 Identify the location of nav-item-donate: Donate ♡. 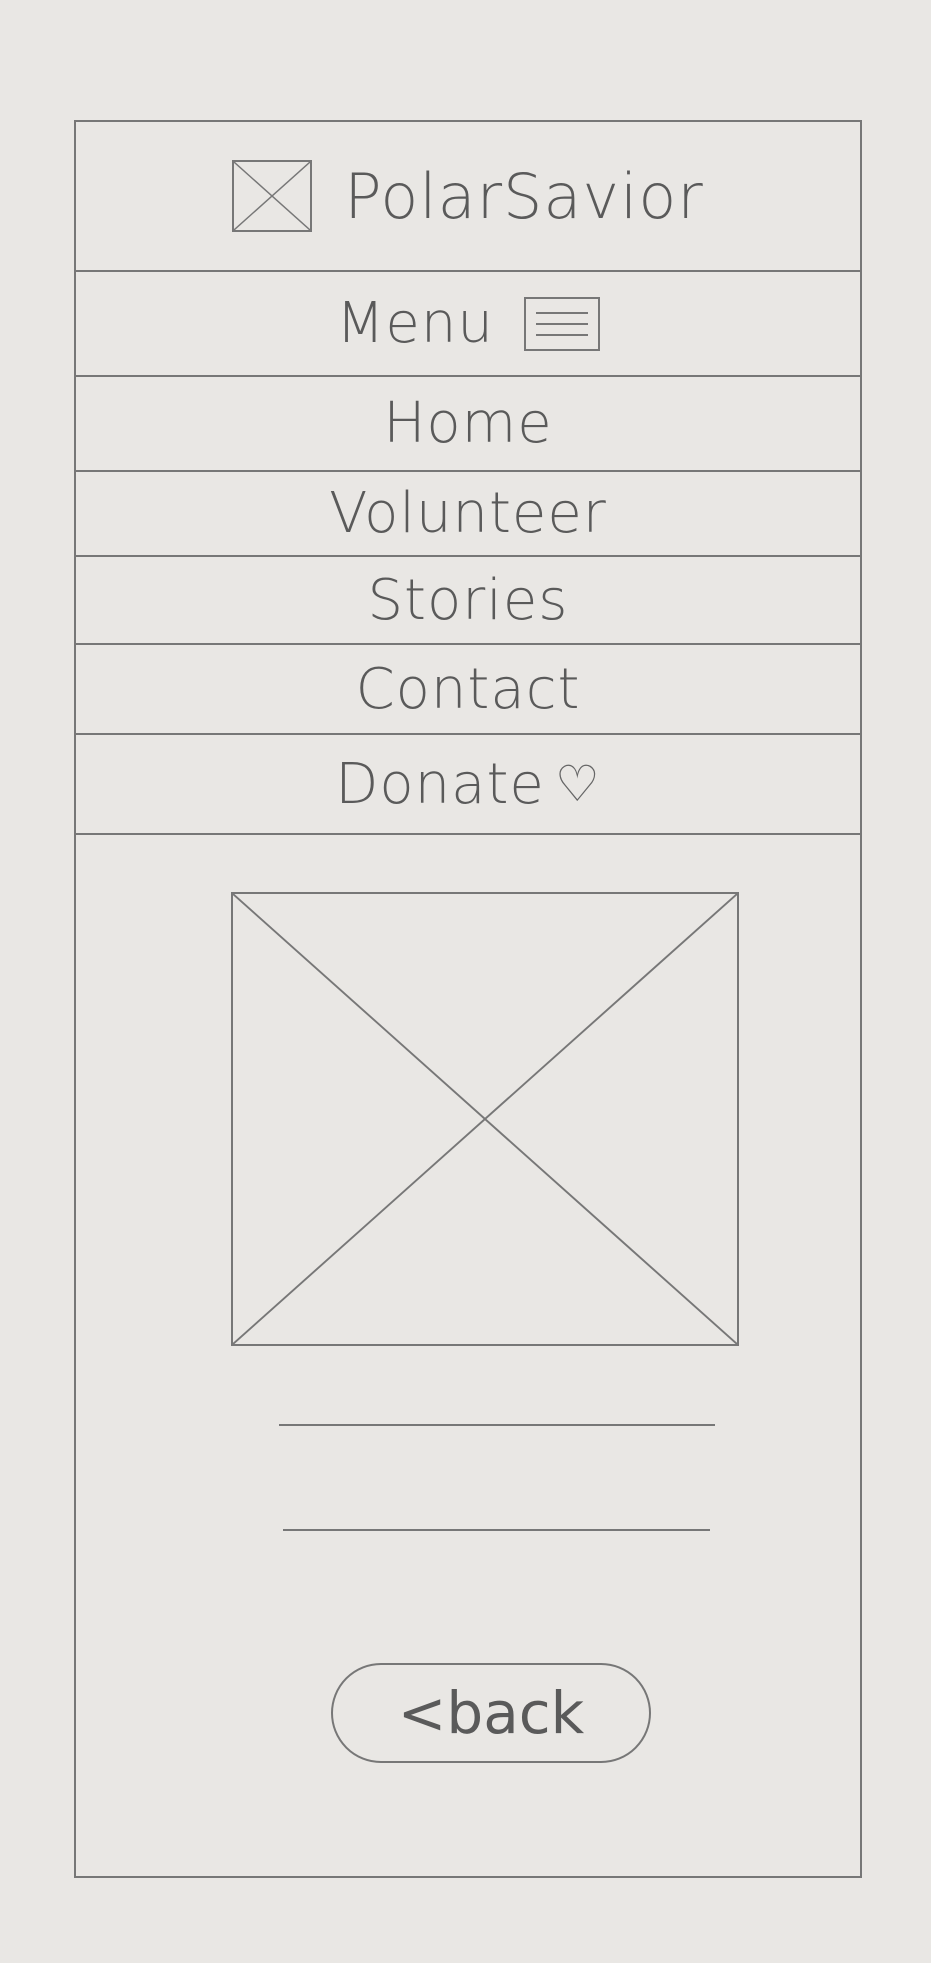
(468, 785).